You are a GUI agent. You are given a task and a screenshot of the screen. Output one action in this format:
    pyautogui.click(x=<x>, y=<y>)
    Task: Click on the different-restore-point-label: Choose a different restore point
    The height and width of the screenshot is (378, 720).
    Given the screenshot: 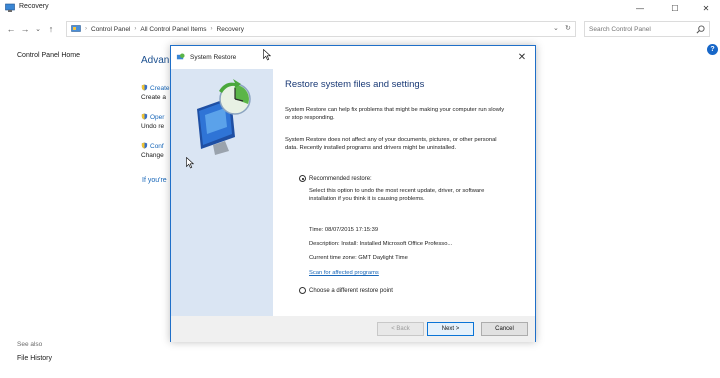 What is the action you would take?
    pyautogui.click(x=351, y=290)
    